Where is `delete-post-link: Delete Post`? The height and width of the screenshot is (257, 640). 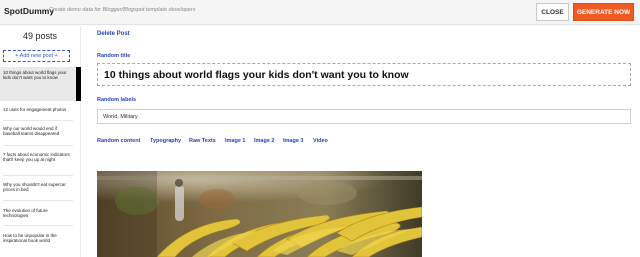
delete-post-link: Delete Post is located at coordinates (113, 34).